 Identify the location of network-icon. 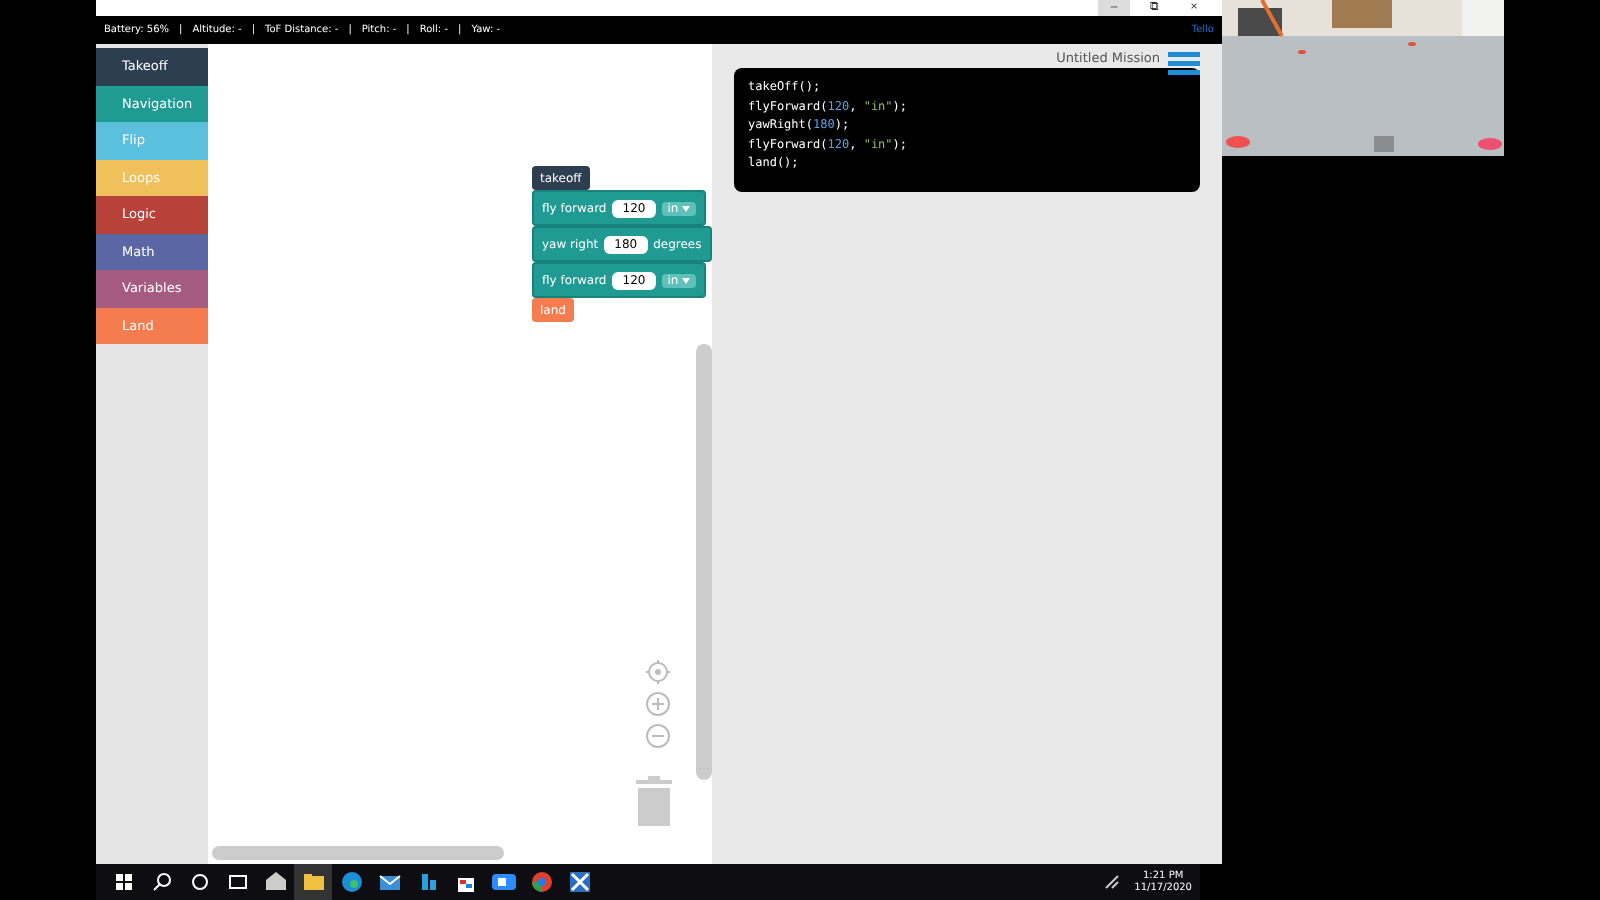
(1112, 882).